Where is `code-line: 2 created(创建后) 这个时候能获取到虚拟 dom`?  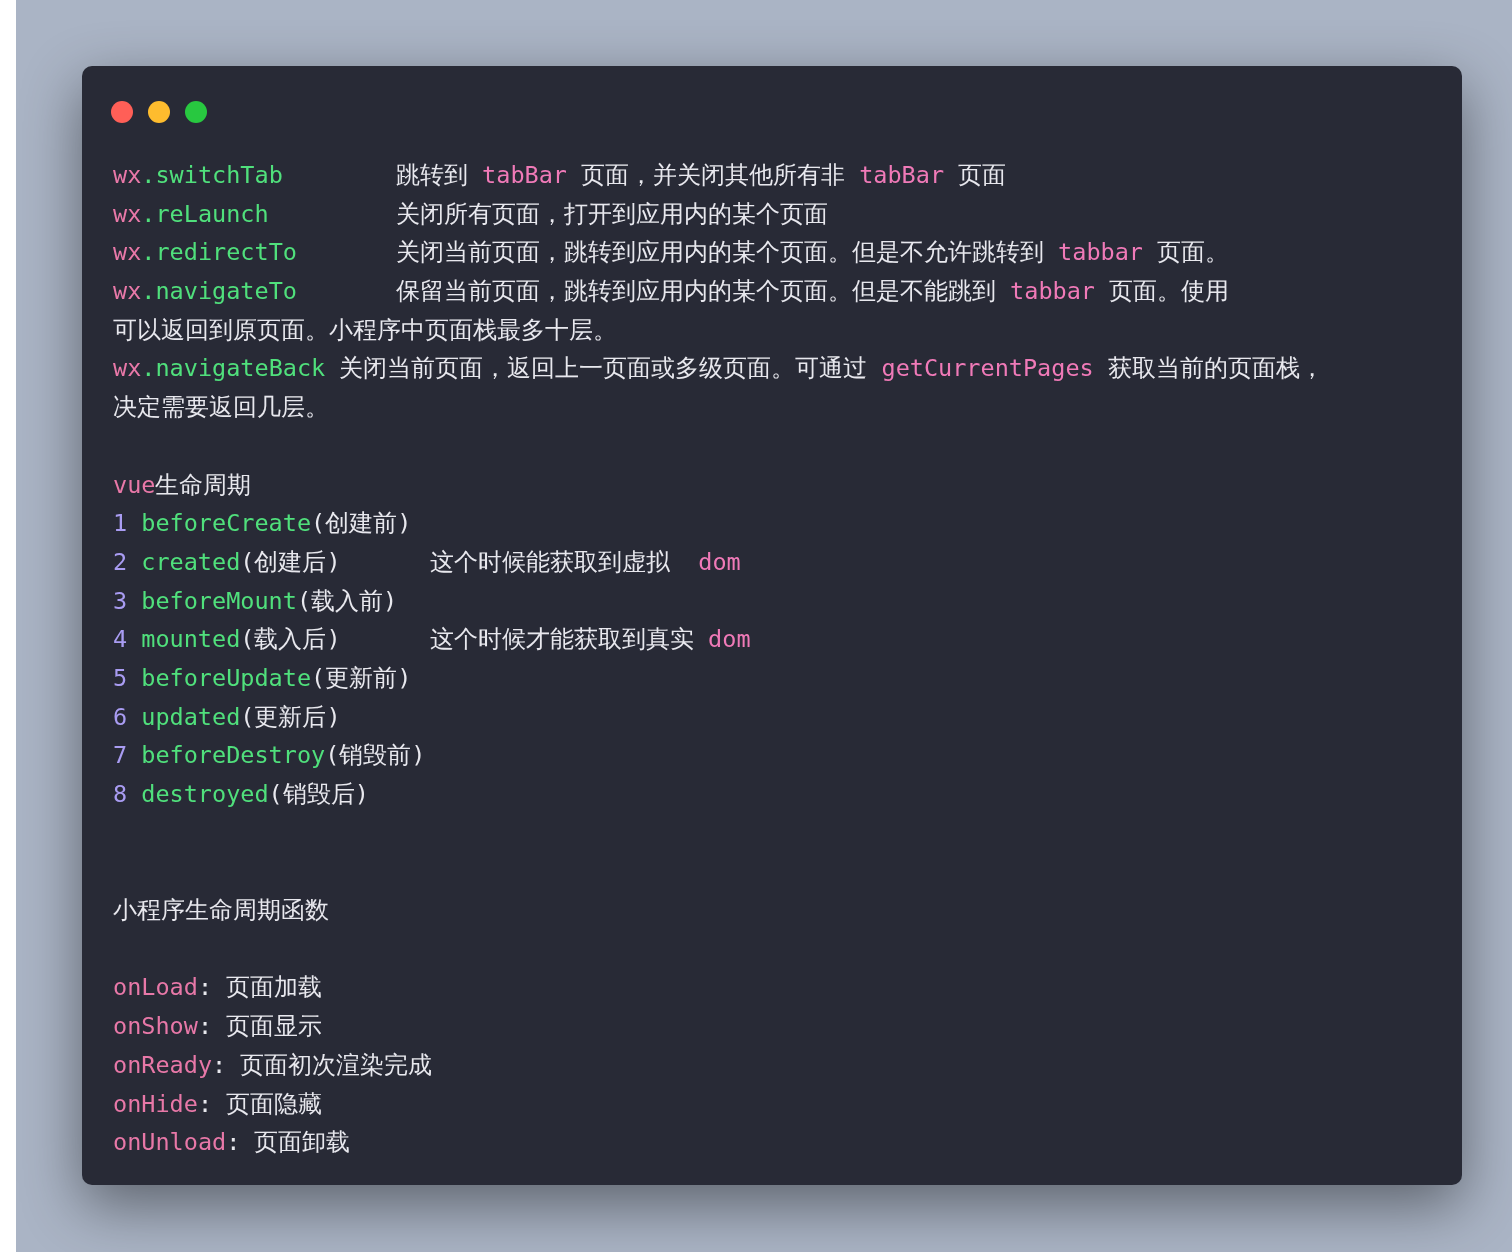 code-line: 2 created(创建后) 这个时候能获取到虚拟 dom is located at coordinates (427, 562).